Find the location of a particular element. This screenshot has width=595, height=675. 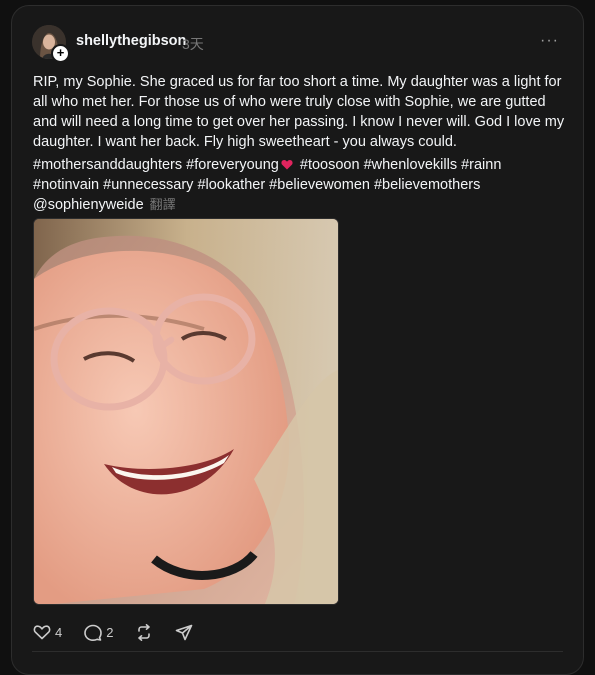

hashtags-first: #mothersanddaughters #foreveryoung is located at coordinates (156, 165).